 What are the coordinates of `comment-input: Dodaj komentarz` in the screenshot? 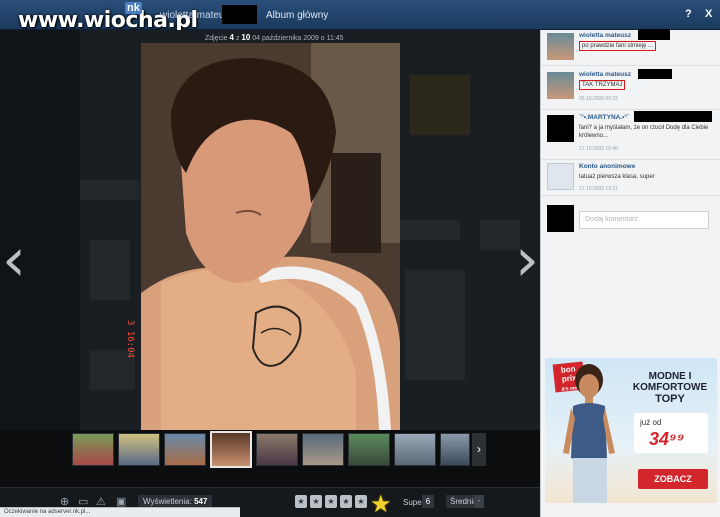 It's located at (644, 220).